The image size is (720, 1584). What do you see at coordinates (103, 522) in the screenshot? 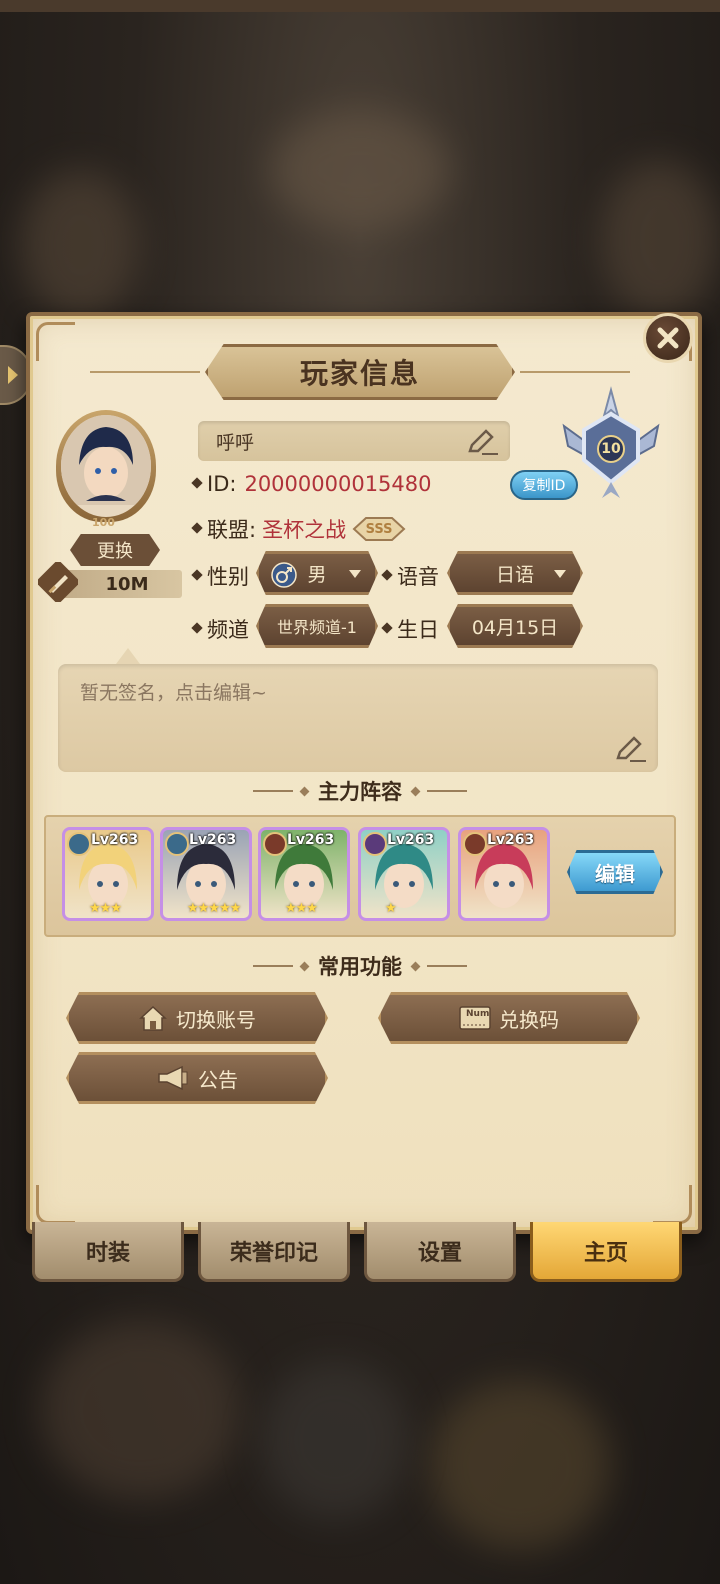
I see `avatar-level: 100` at bounding box center [103, 522].